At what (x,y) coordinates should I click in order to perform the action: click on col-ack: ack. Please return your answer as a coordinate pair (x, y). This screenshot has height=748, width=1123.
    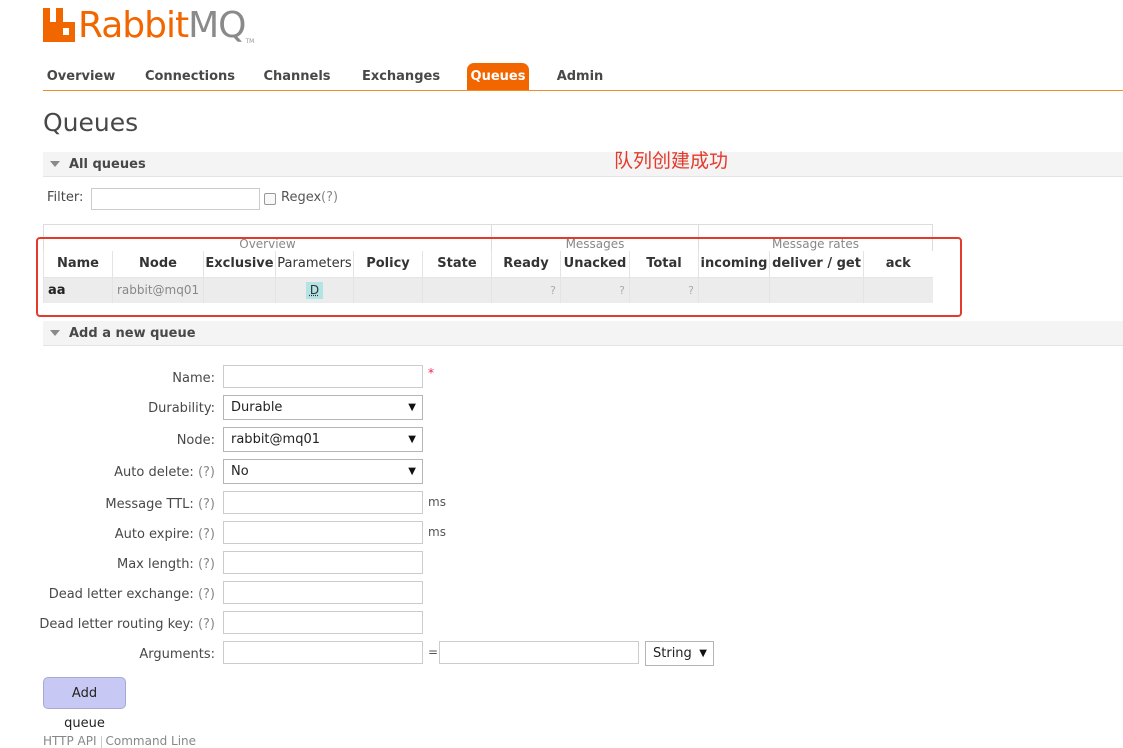
    Looking at the image, I should click on (898, 264).